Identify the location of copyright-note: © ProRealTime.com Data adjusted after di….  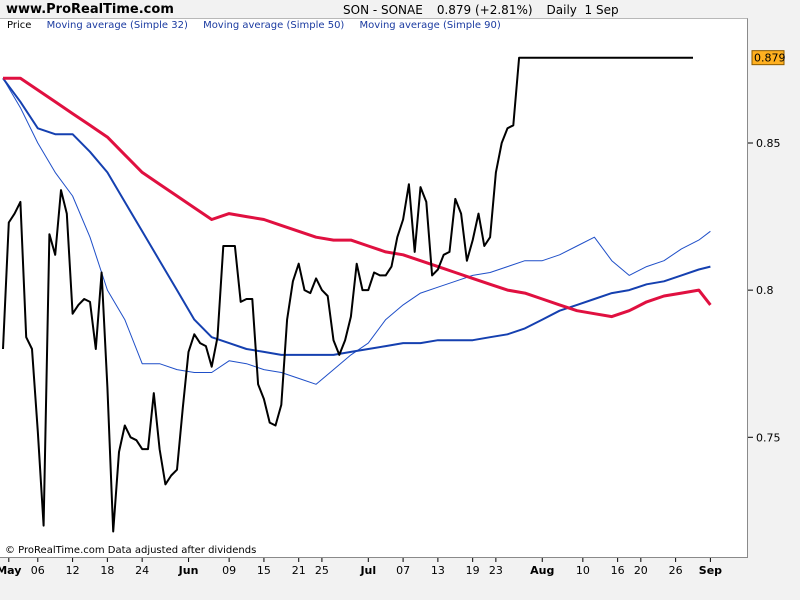
(131, 550).